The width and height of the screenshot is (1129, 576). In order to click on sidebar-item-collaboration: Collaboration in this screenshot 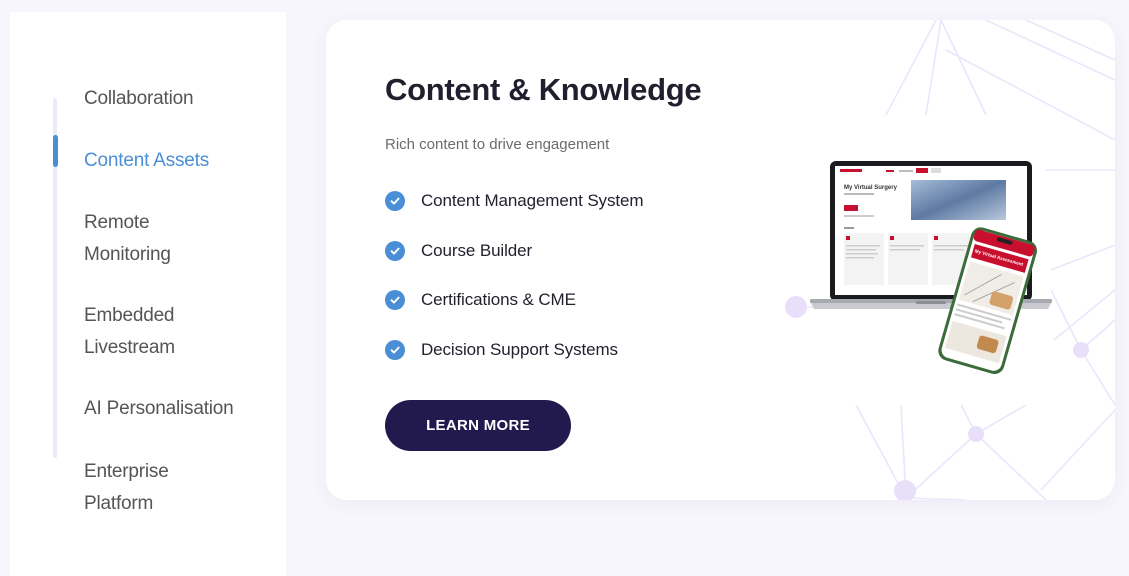, I will do `click(179, 99)`.